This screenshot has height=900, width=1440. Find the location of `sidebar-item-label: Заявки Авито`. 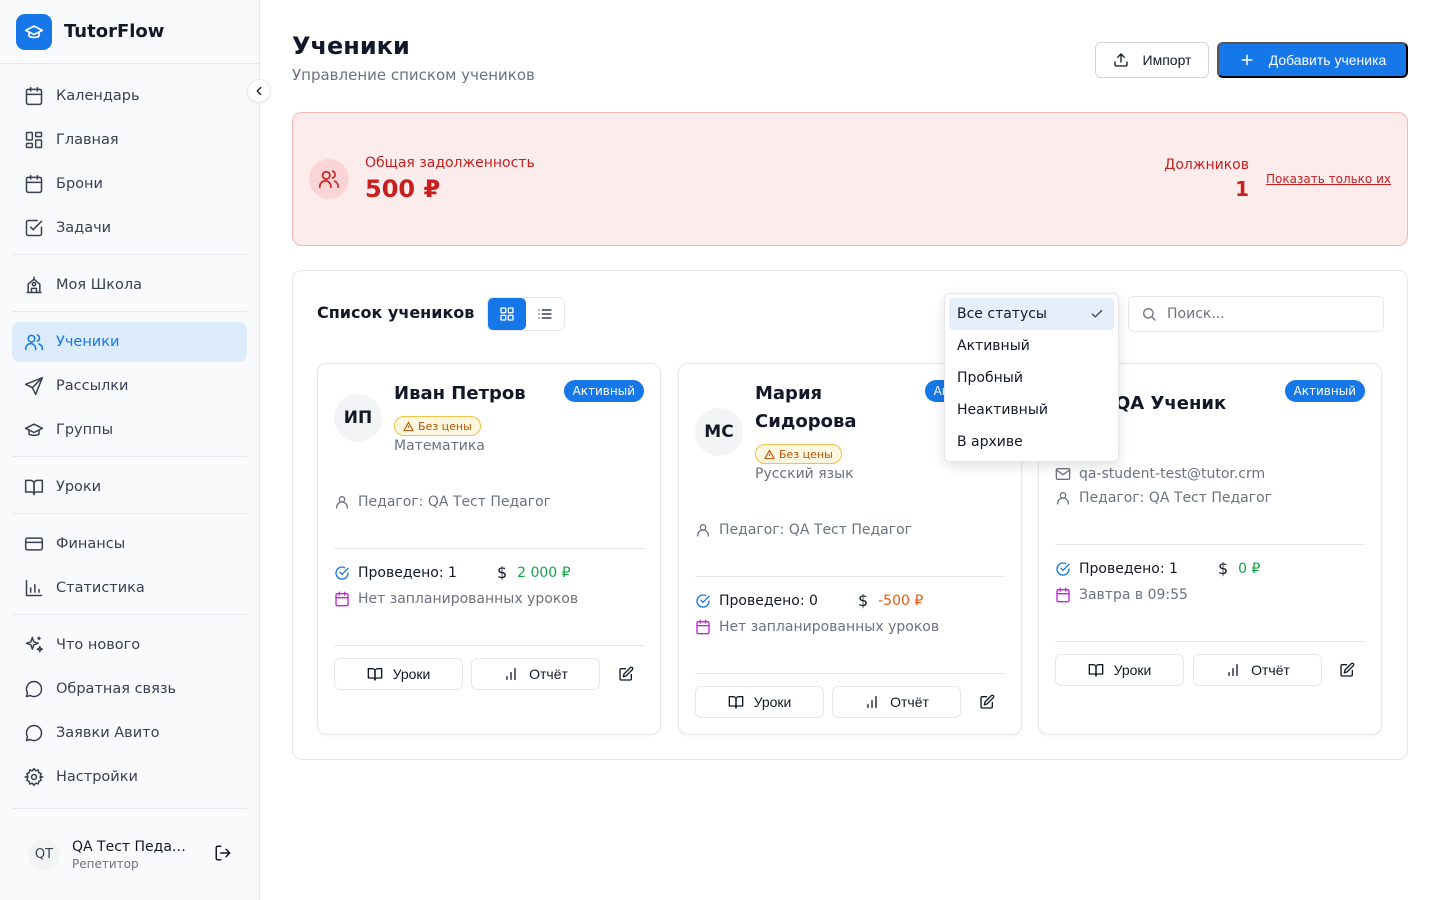

sidebar-item-label: Заявки Авито is located at coordinates (108, 733).